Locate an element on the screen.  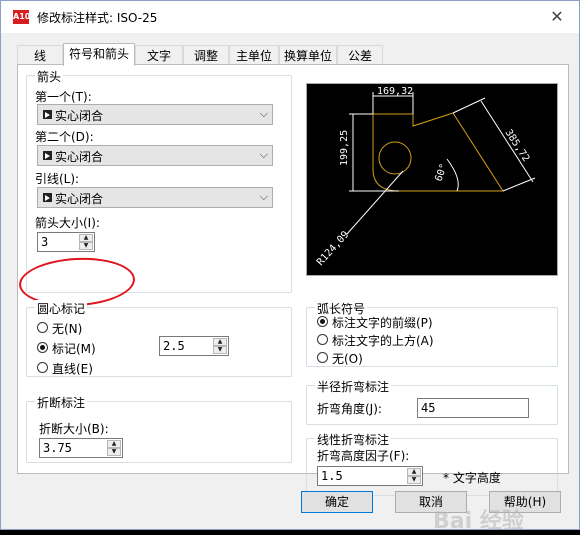
right-ext-top is located at coordinates (469, 105).